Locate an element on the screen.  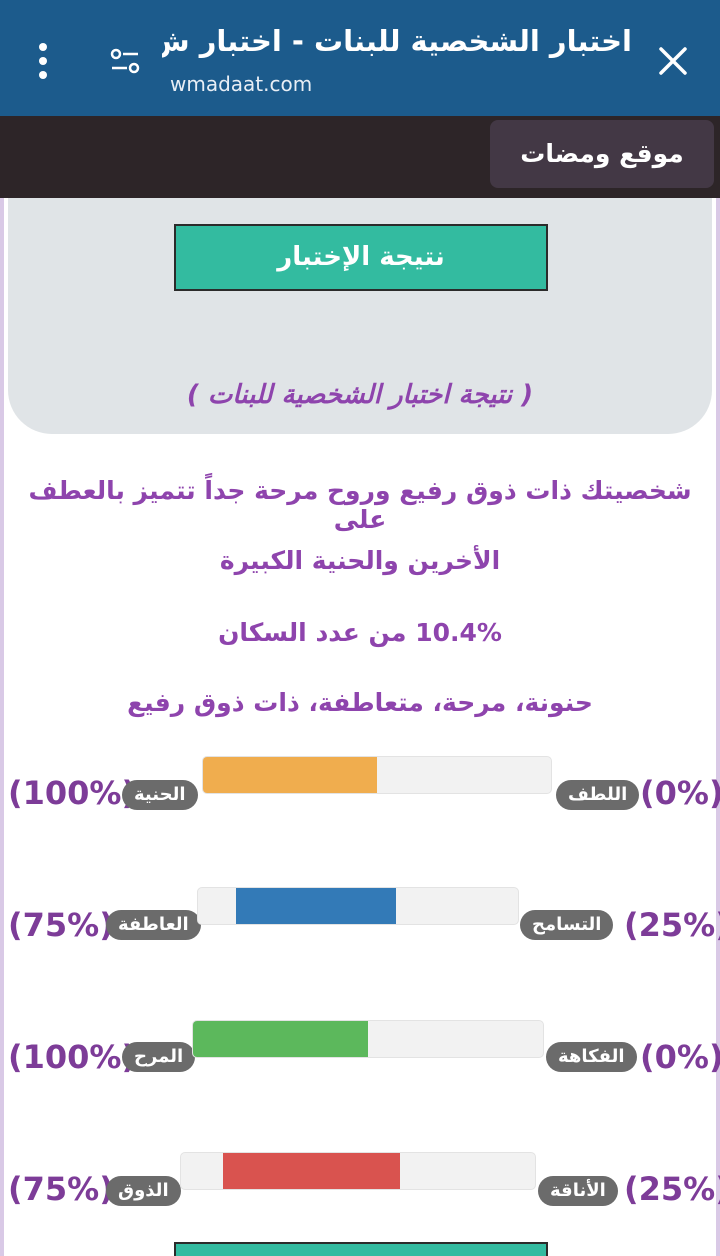
scale-right-label: الفكاهة is located at coordinates (591, 1057).